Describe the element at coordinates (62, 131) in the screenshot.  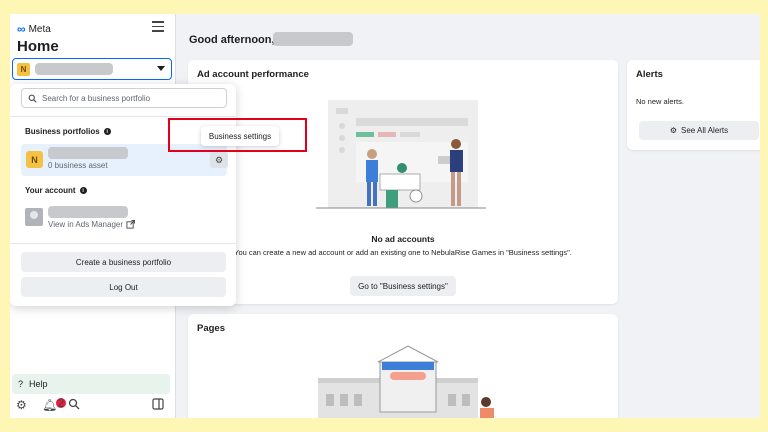
I see `portfolios-heading-text: Business portfolios` at that location.